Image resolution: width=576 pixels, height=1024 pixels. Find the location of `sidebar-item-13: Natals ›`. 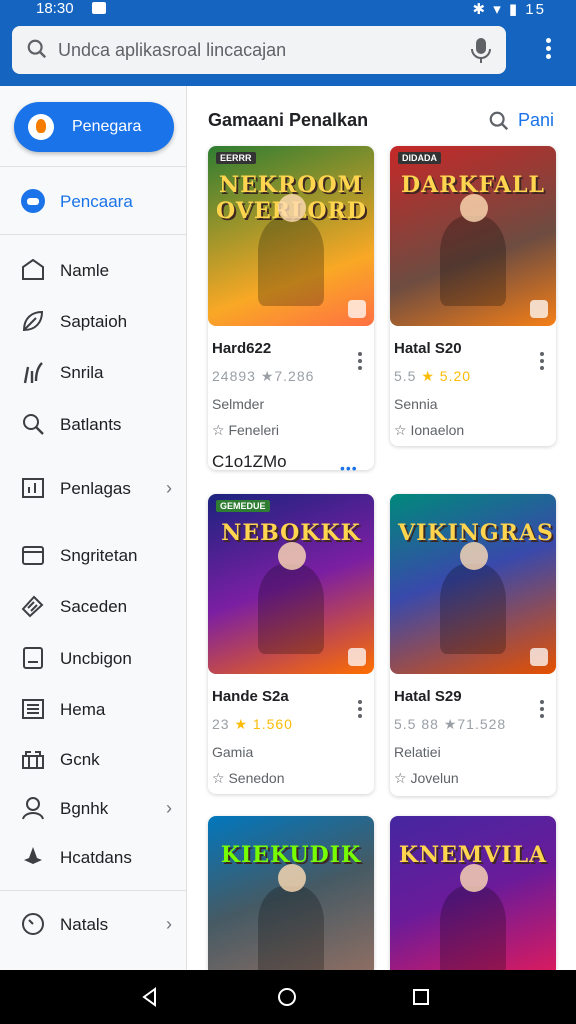

sidebar-item-13: Natals › is located at coordinates (93, 924).